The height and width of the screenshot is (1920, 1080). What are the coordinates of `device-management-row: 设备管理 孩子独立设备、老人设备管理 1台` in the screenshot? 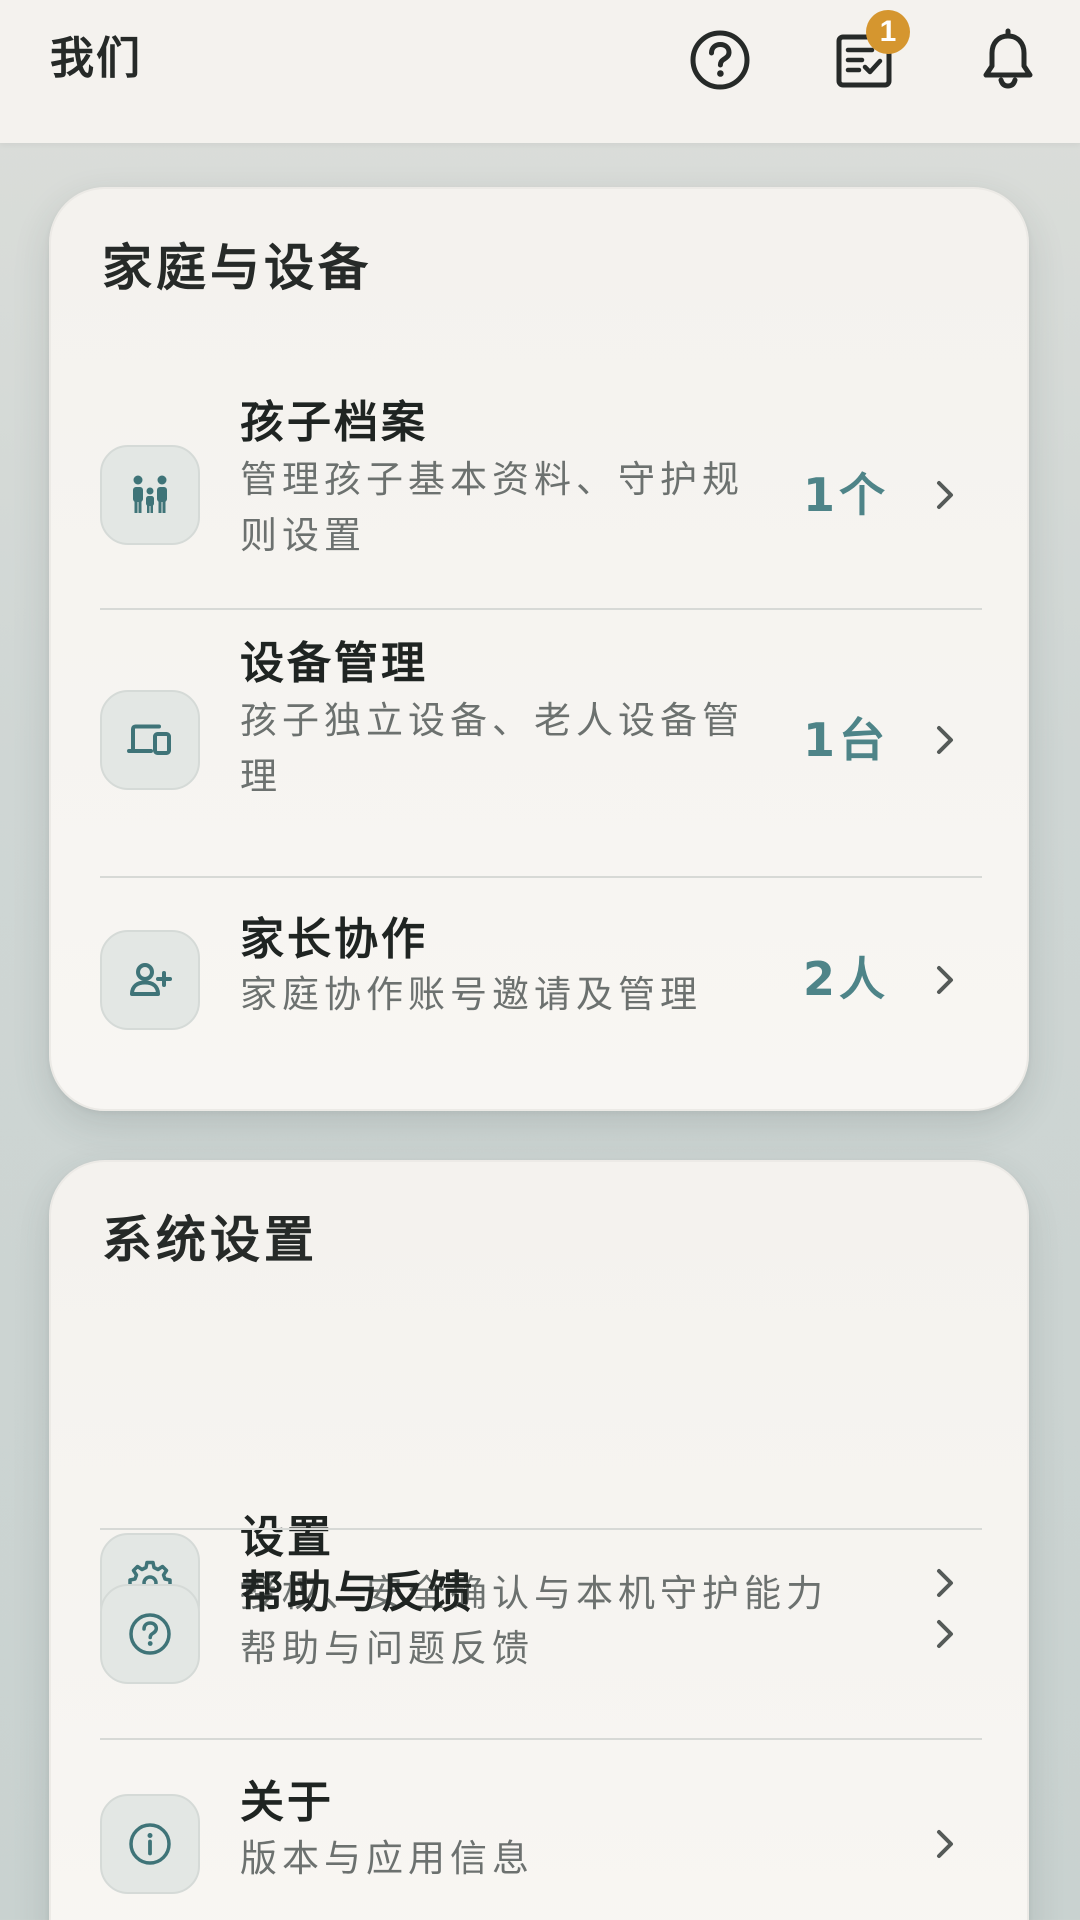 It's located at (541, 742).